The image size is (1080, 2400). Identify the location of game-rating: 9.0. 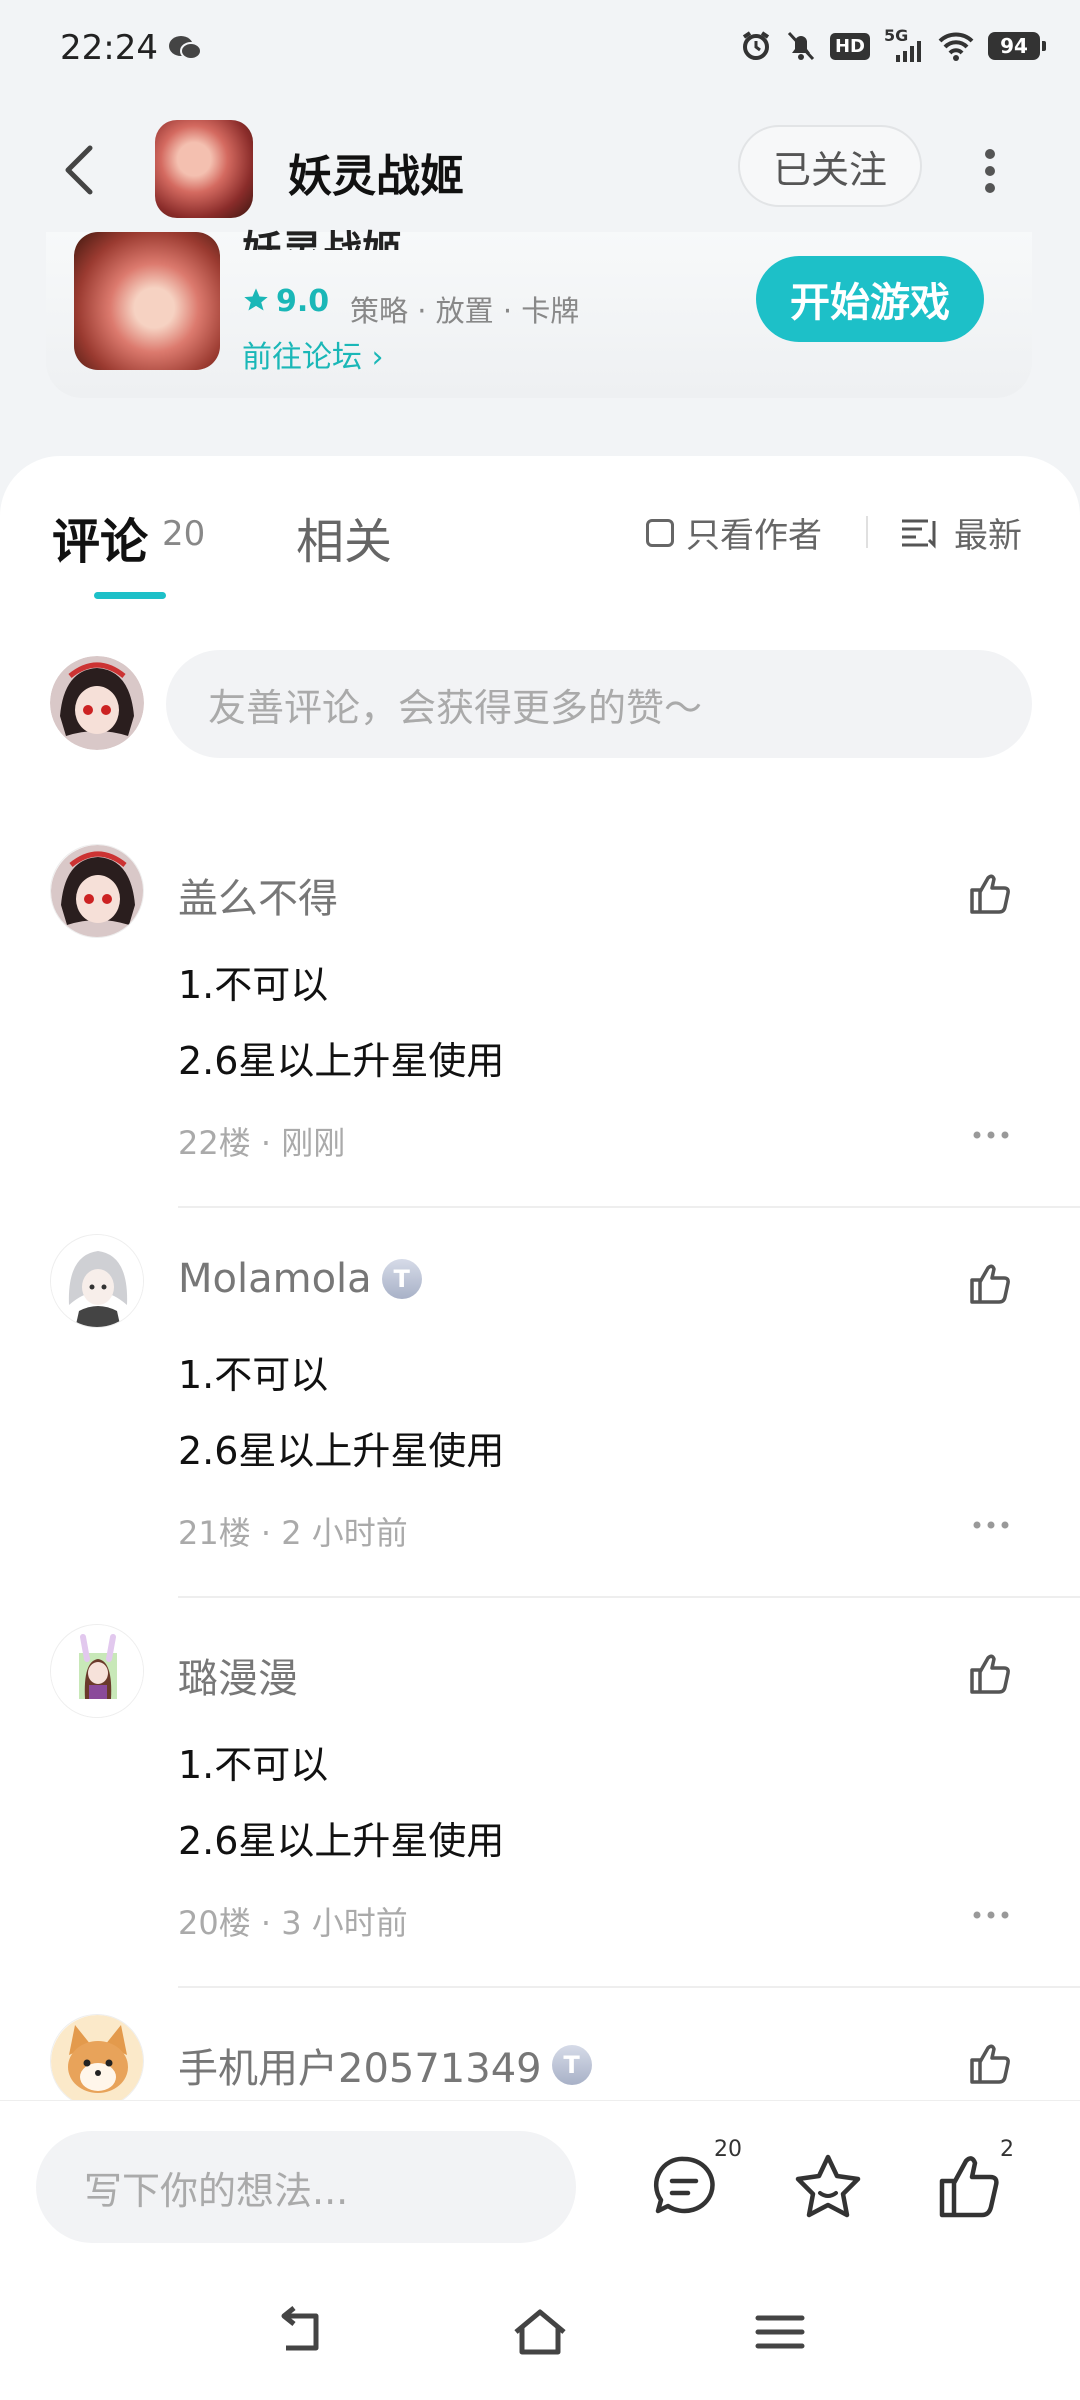
(303, 301).